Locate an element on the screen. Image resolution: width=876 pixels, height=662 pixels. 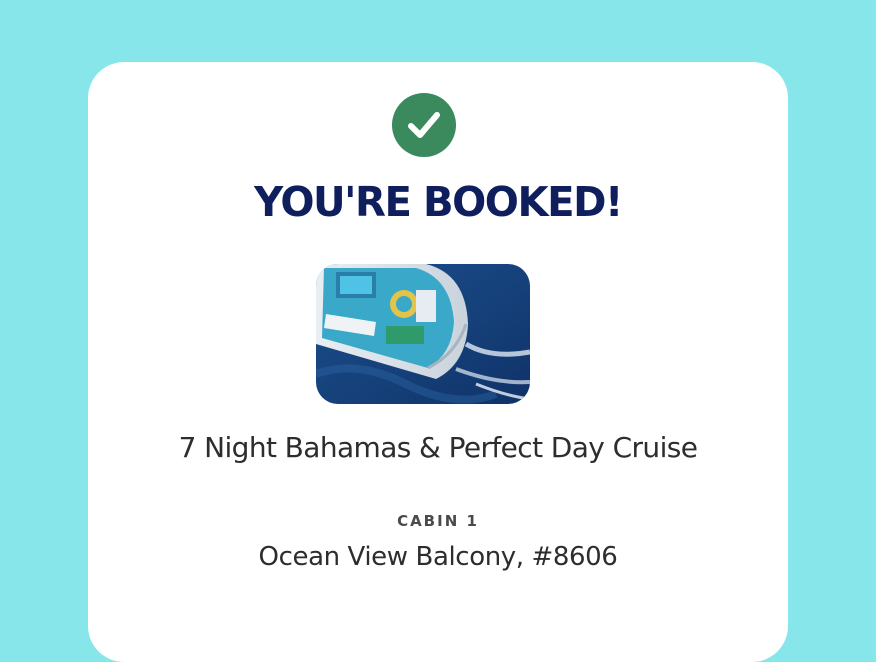
cabin-label: CABIN 1 is located at coordinates (438, 521).